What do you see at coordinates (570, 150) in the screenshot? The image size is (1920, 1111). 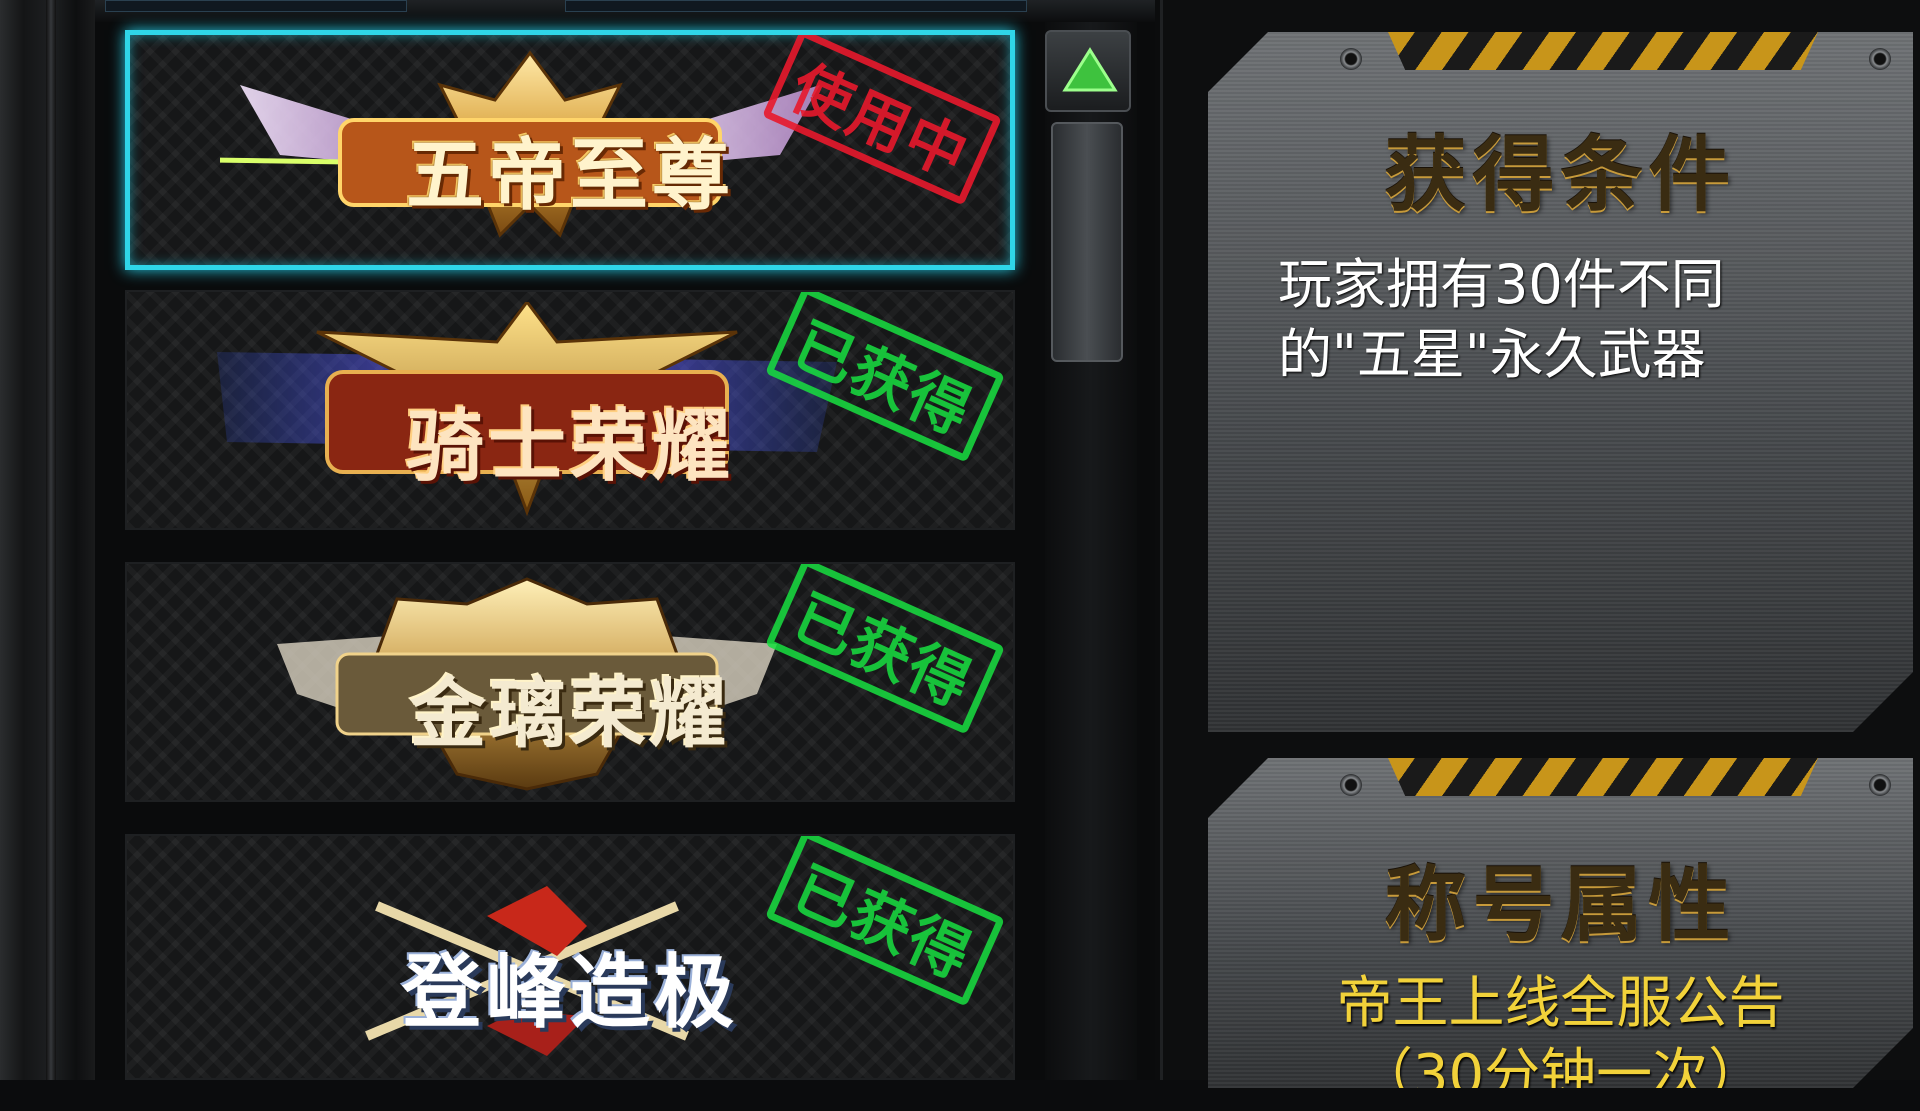 I see `title-card-wudi-zhizun: 五帝至尊 使用中` at bounding box center [570, 150].